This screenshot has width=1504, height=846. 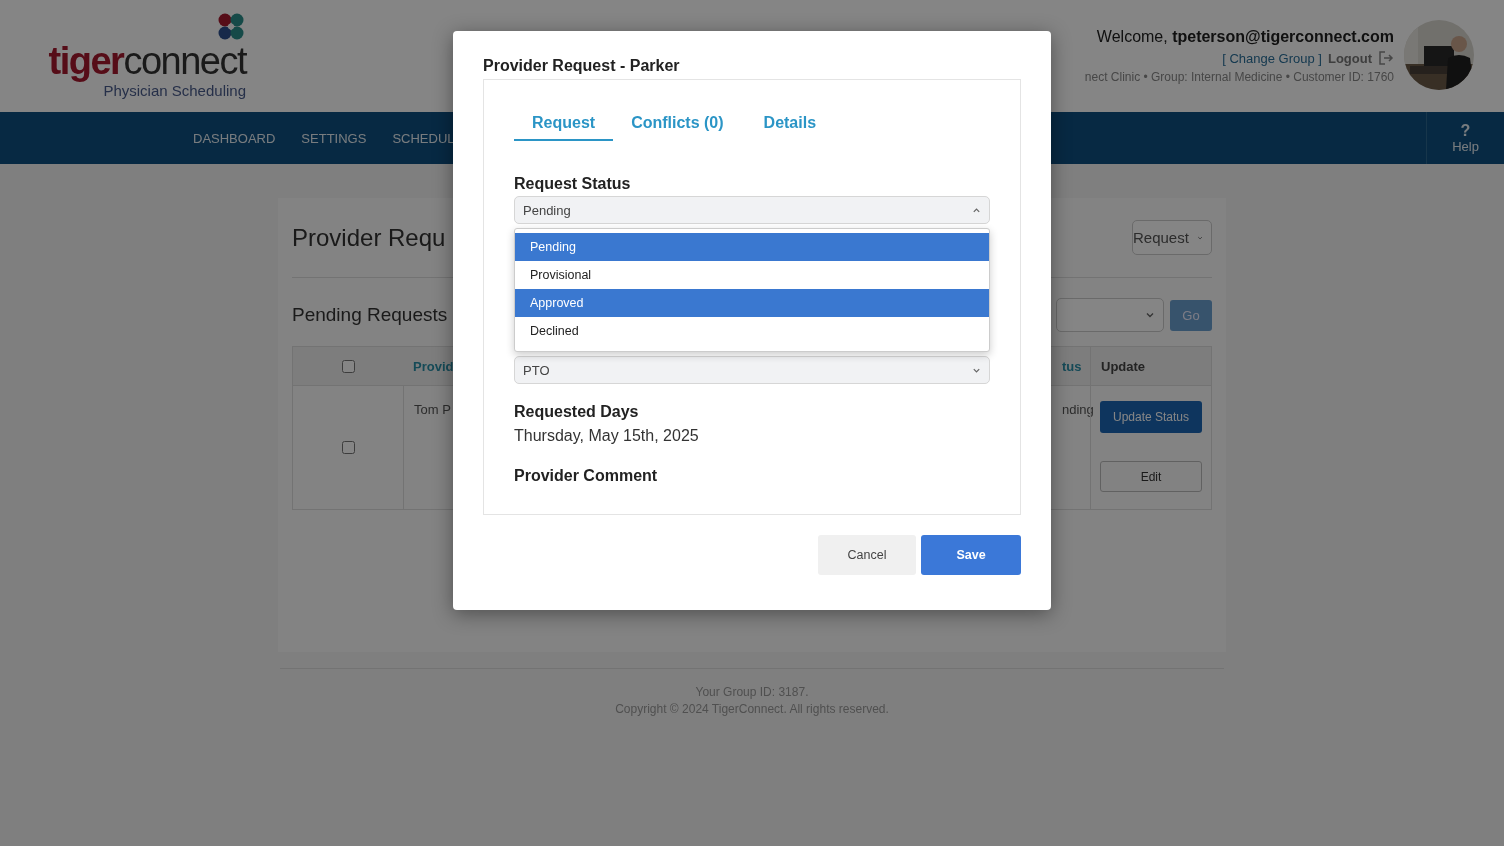 I want to click on tab: Request, so click(x=564, y=123).